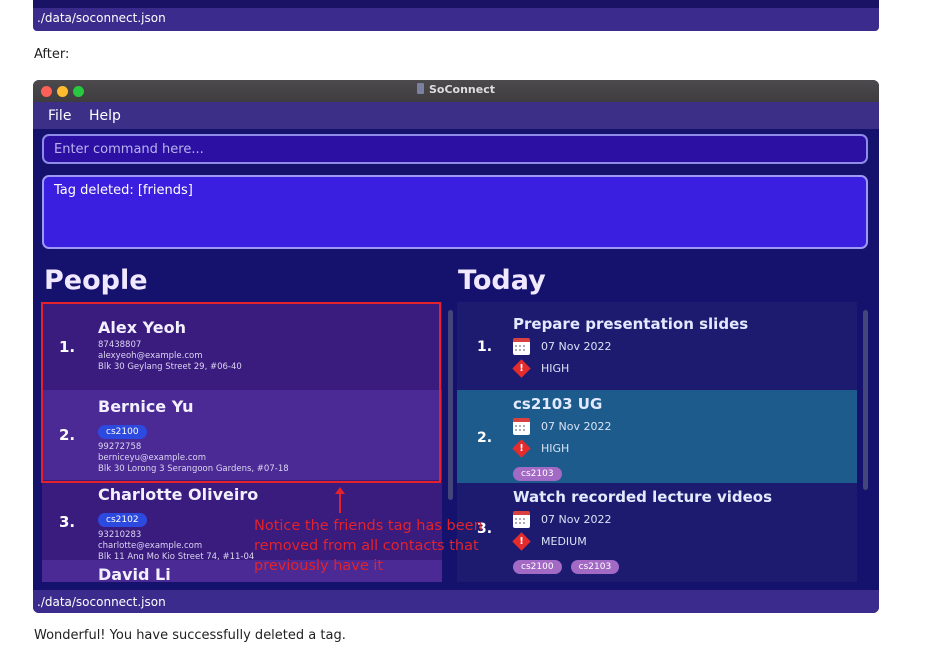  I want to click on menu-bar: File Help, so click(456, 115).